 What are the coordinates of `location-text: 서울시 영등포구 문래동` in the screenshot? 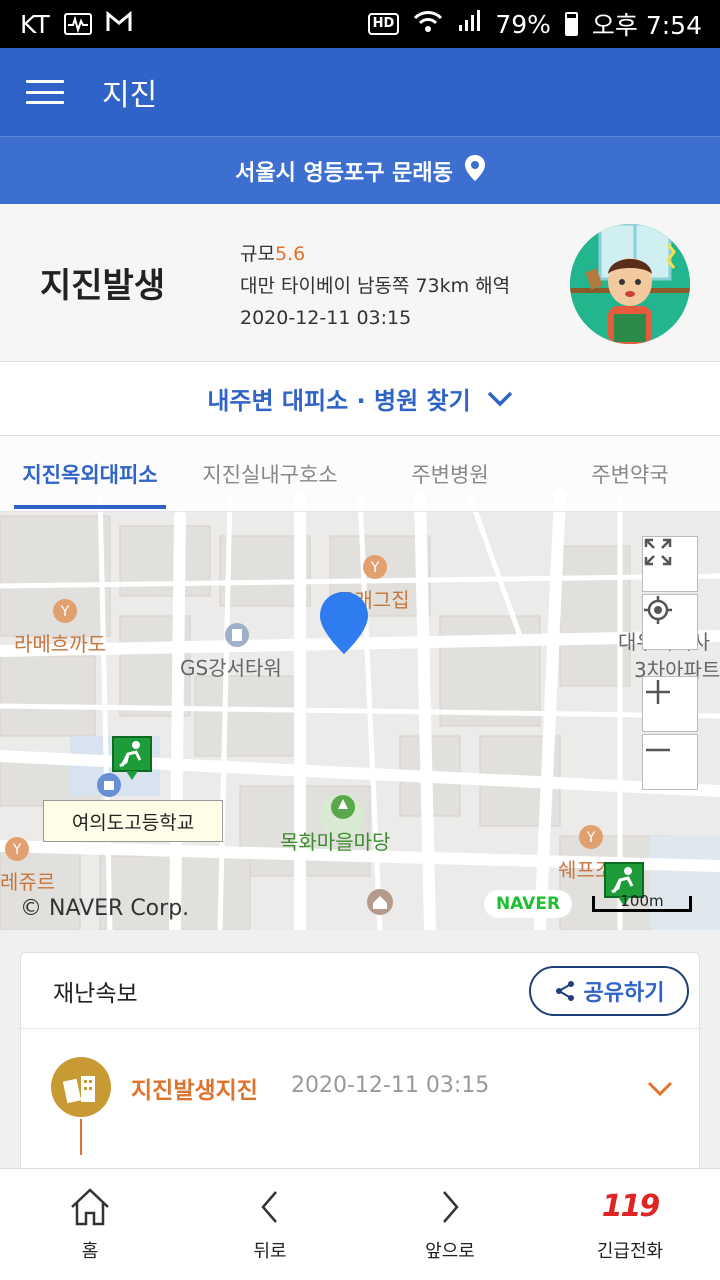 It's located at (344, 173).